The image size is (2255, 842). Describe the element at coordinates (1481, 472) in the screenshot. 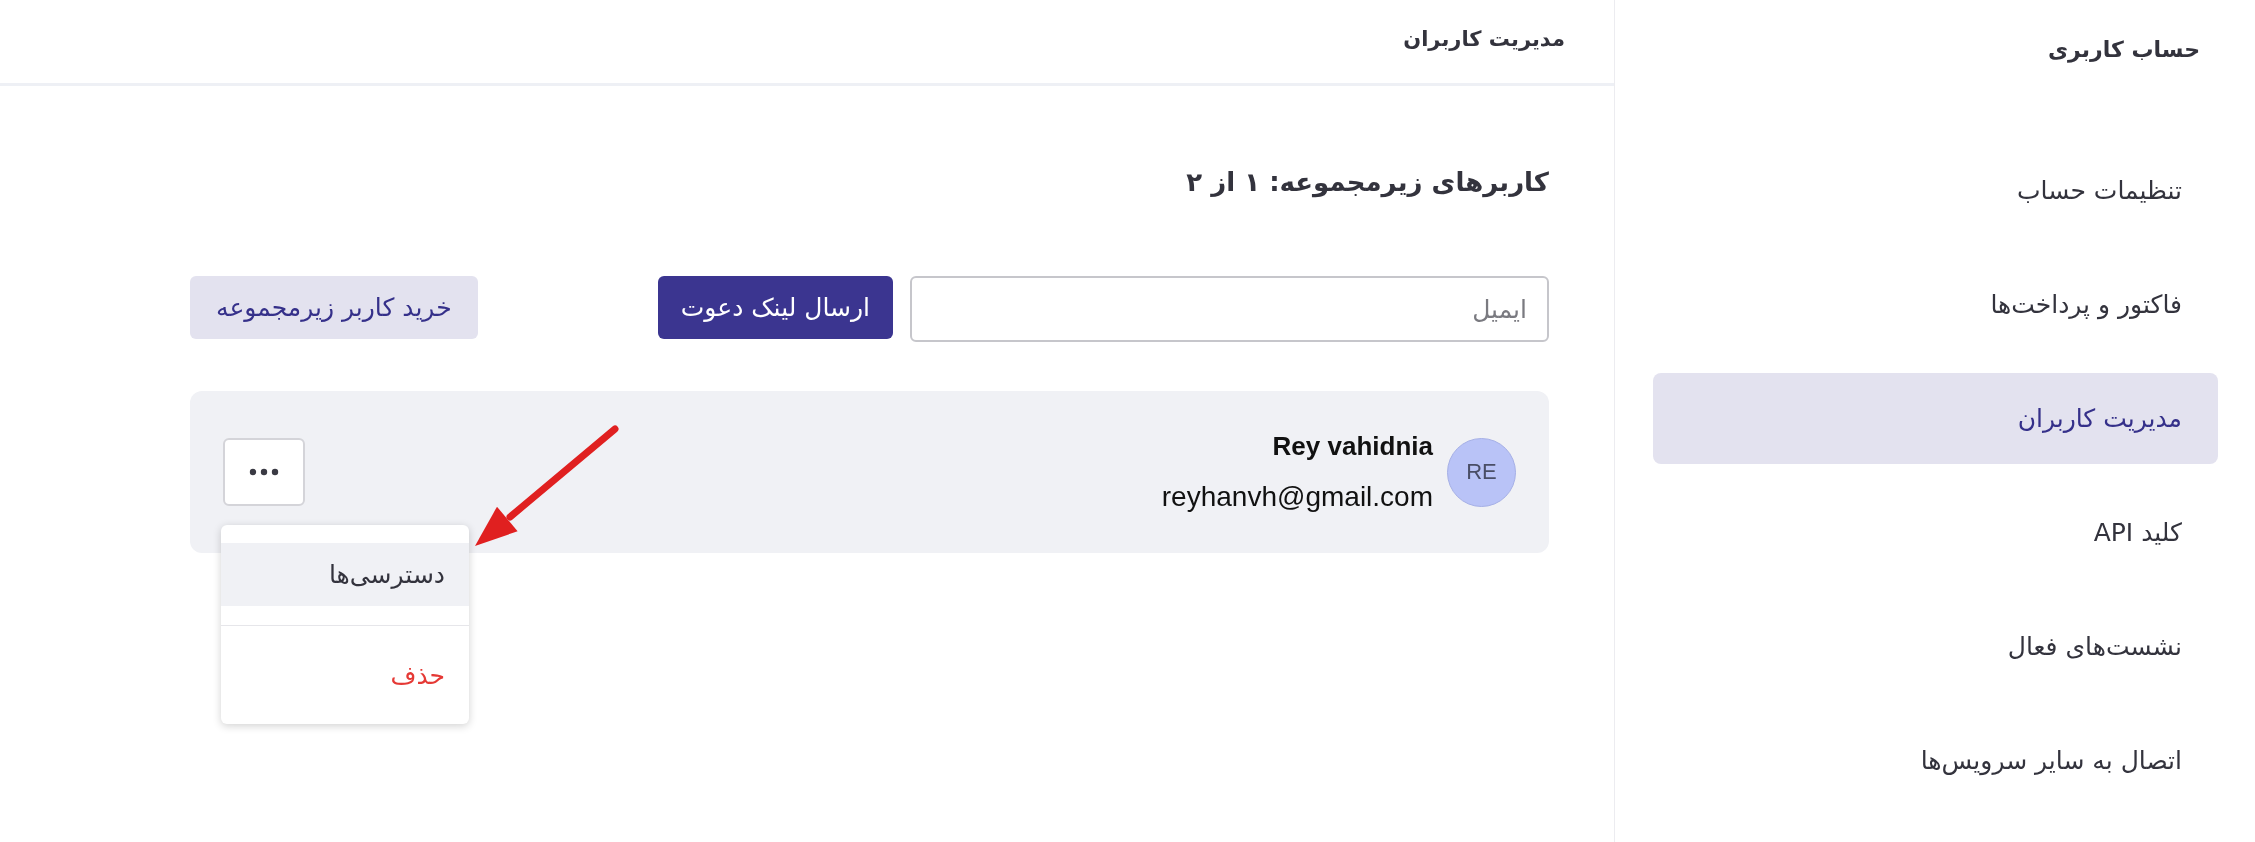

I see `avatar: RE` at that location.